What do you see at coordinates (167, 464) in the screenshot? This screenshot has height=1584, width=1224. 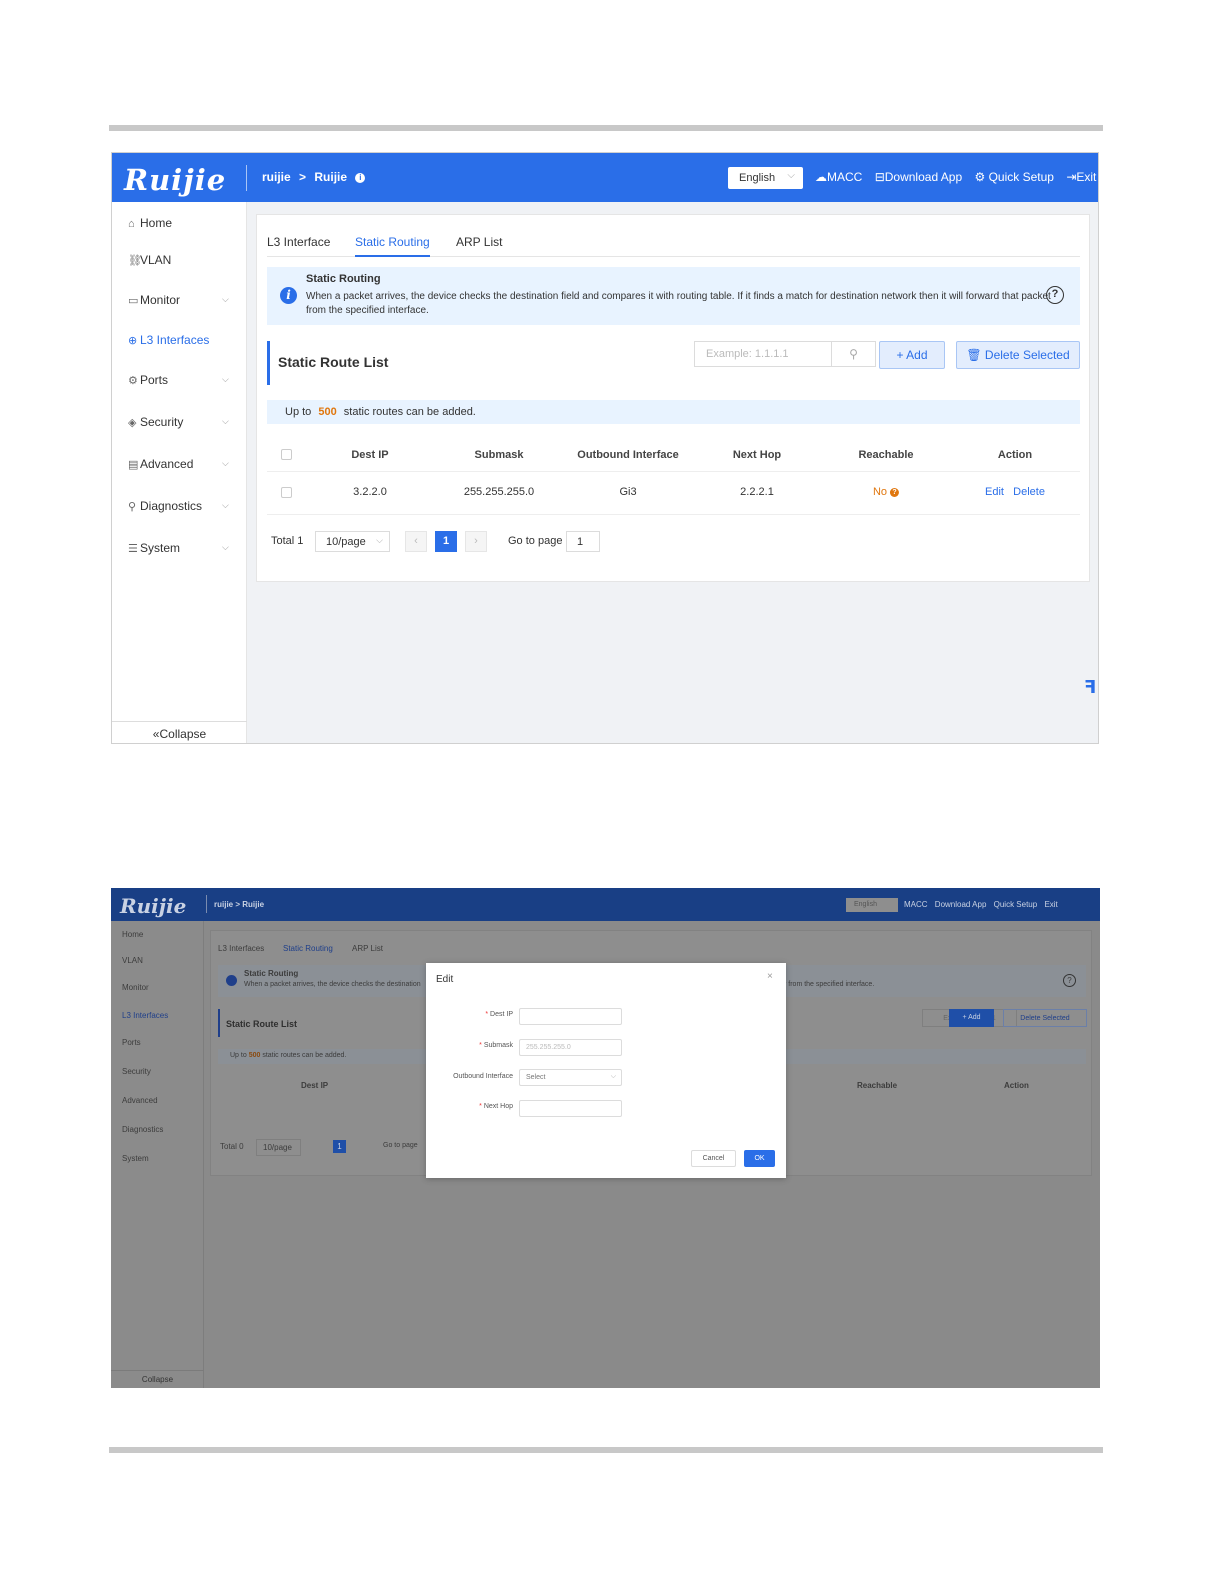 I see `sidebar-item-label: Advanced` at bounding box center [167, 464].